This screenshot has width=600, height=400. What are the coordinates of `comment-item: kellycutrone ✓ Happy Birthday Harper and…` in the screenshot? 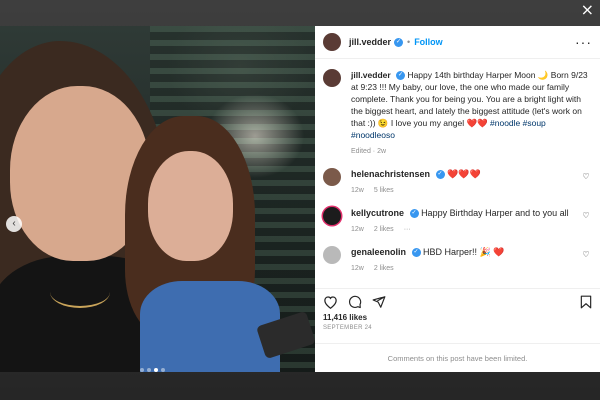 It's located at (457, 221).